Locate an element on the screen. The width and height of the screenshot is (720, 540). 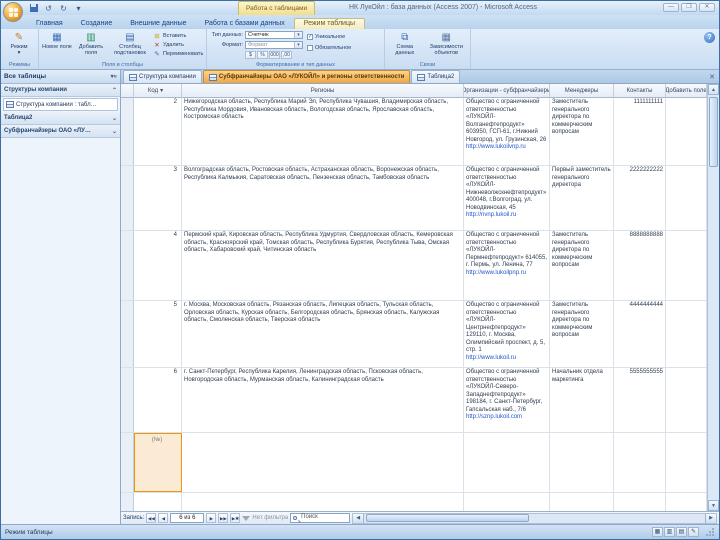
help-button: ? is located at coordinates (709, 37).